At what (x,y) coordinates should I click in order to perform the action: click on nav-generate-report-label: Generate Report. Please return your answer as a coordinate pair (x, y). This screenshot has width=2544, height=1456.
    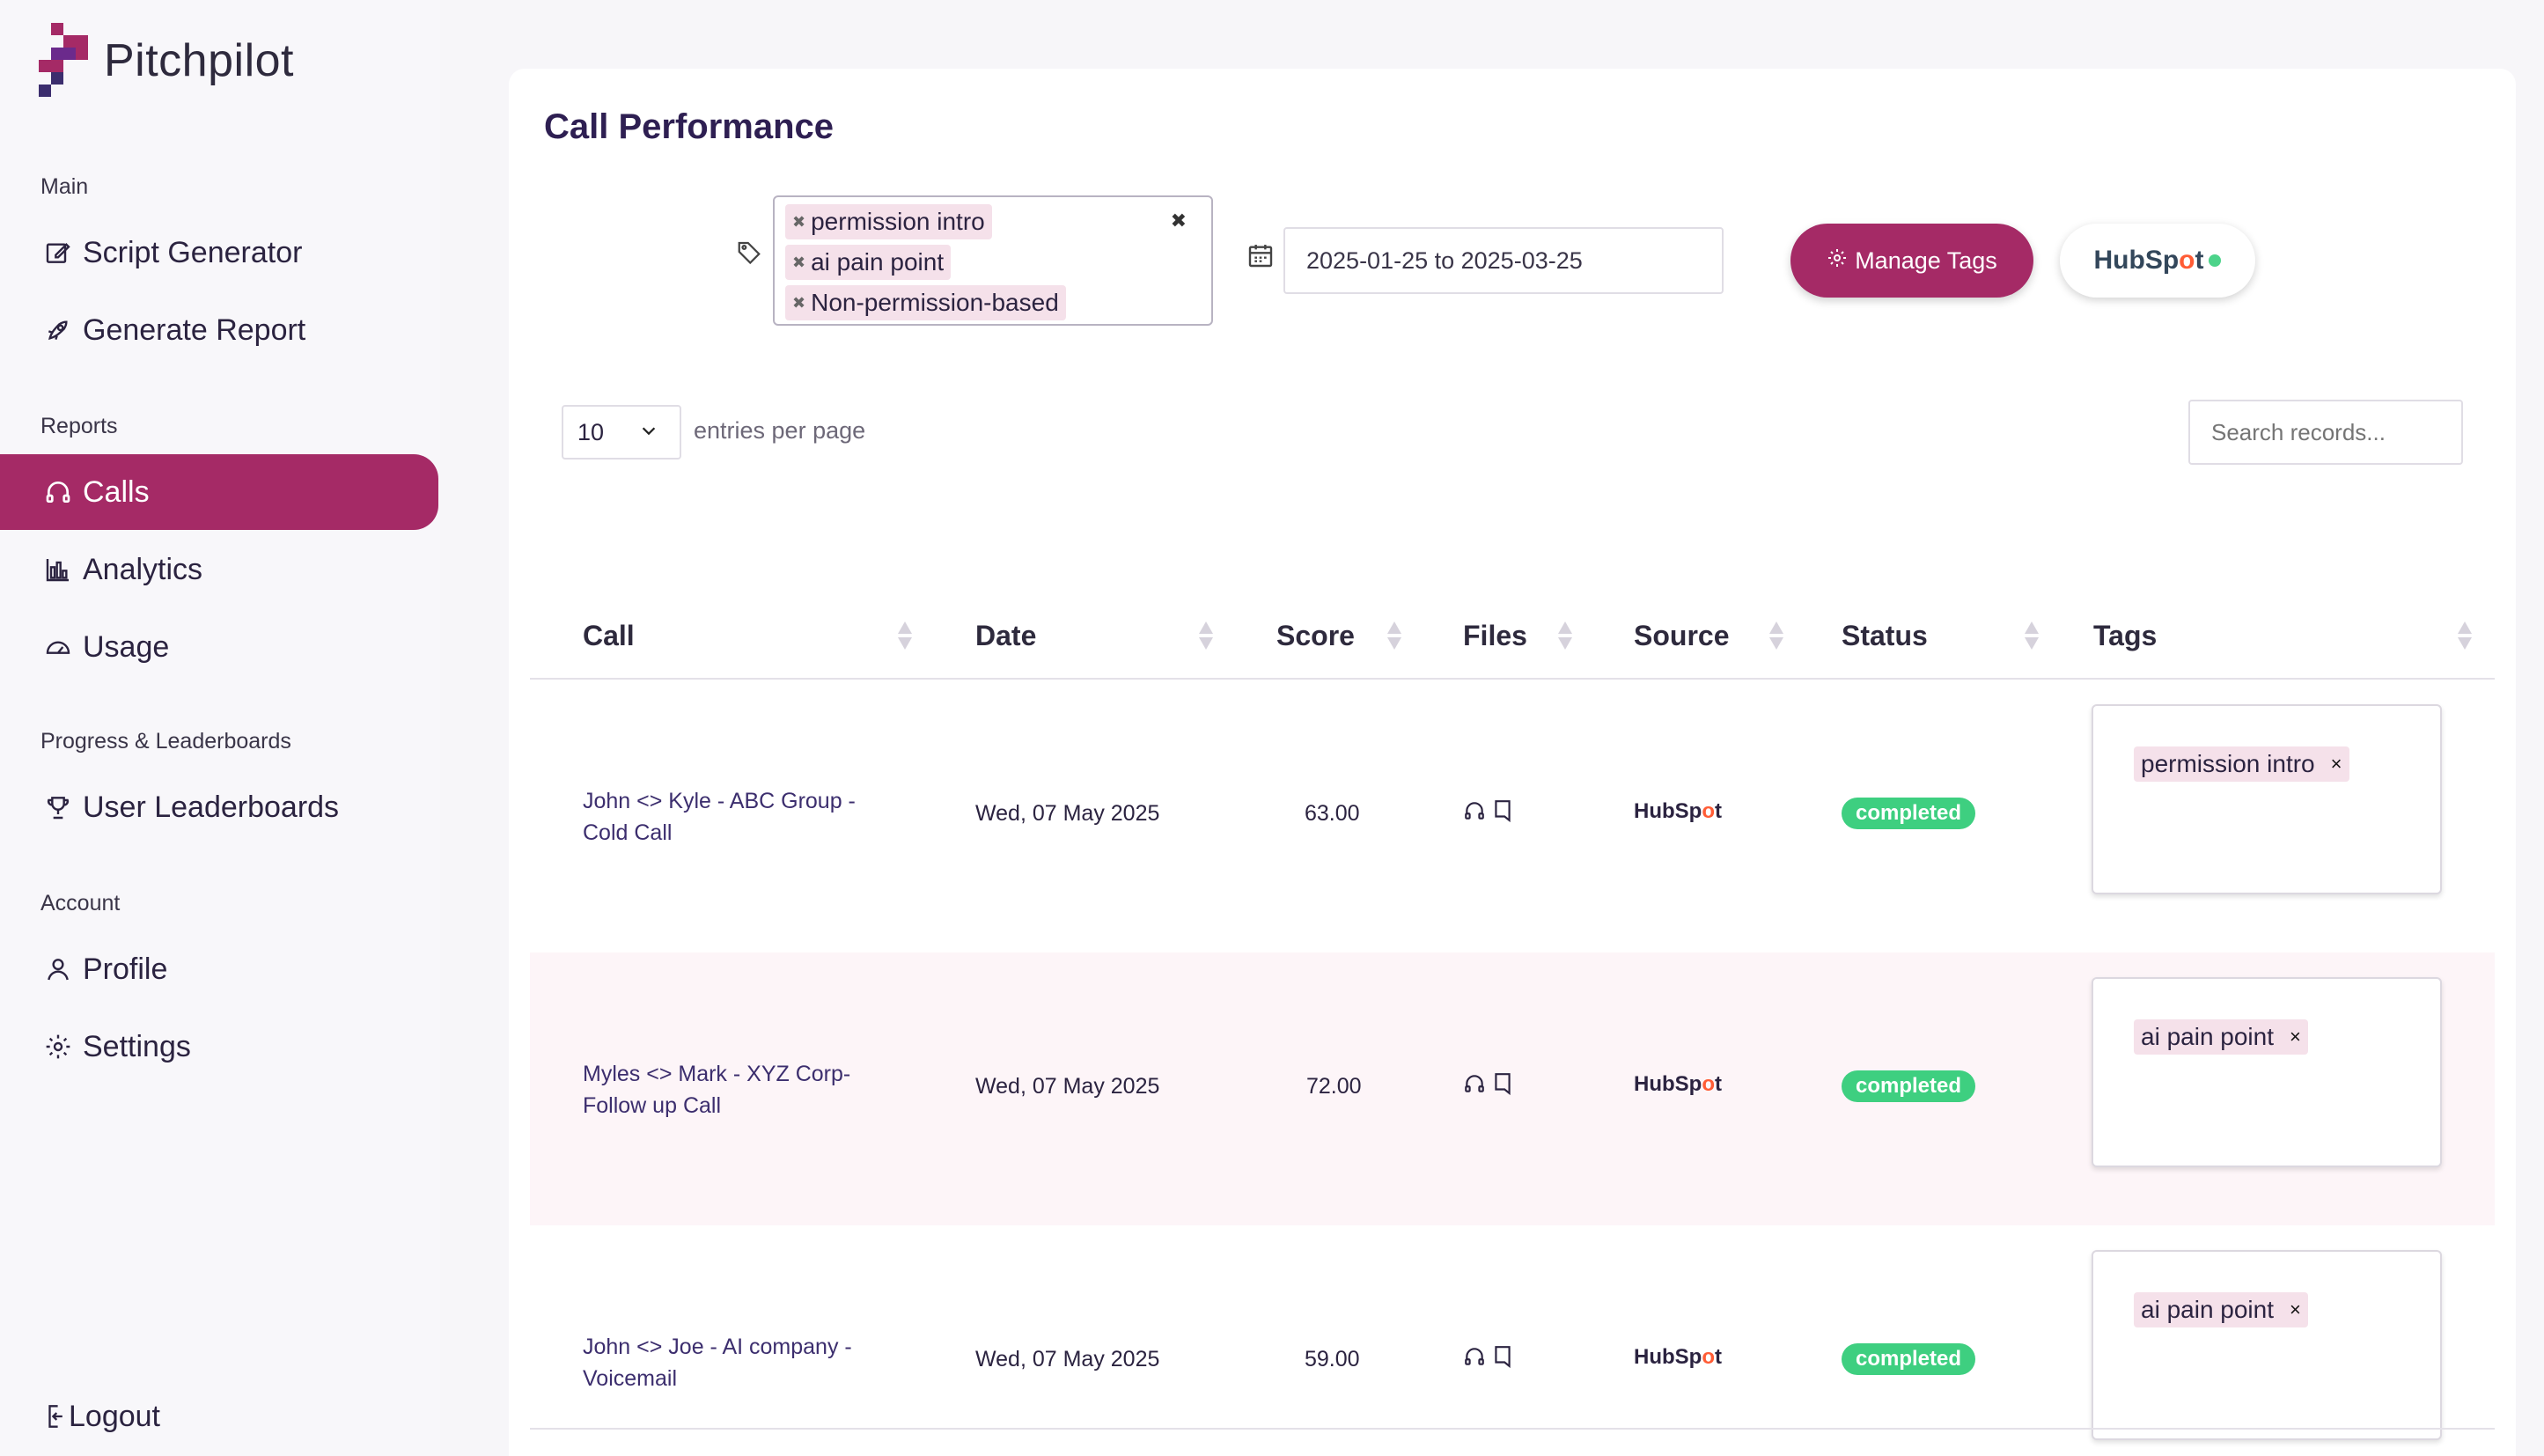
    Looking at the image, I should click on (195, 330).